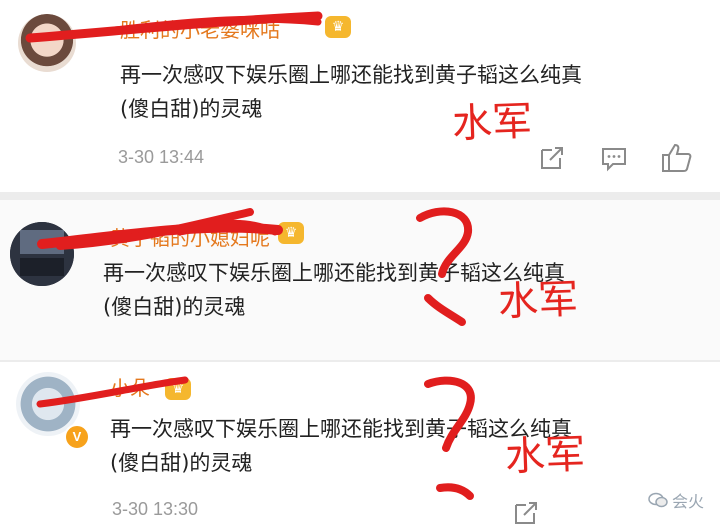  Describe the element at coordinates (658, 500) in the screenshot. I see `wechat-icon` at that location.